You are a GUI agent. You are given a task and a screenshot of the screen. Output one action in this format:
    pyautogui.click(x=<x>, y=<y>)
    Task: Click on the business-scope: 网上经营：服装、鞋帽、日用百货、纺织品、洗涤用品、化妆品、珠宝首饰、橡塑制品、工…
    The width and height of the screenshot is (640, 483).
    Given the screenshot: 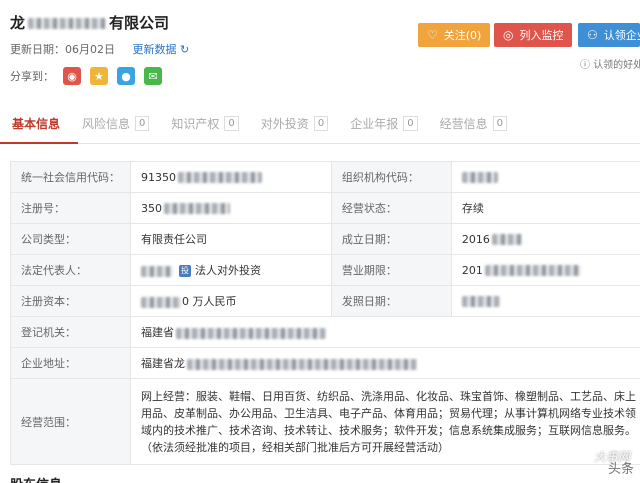 What is the action you would take?
    pyautogui.click(x=385, y=421)
    